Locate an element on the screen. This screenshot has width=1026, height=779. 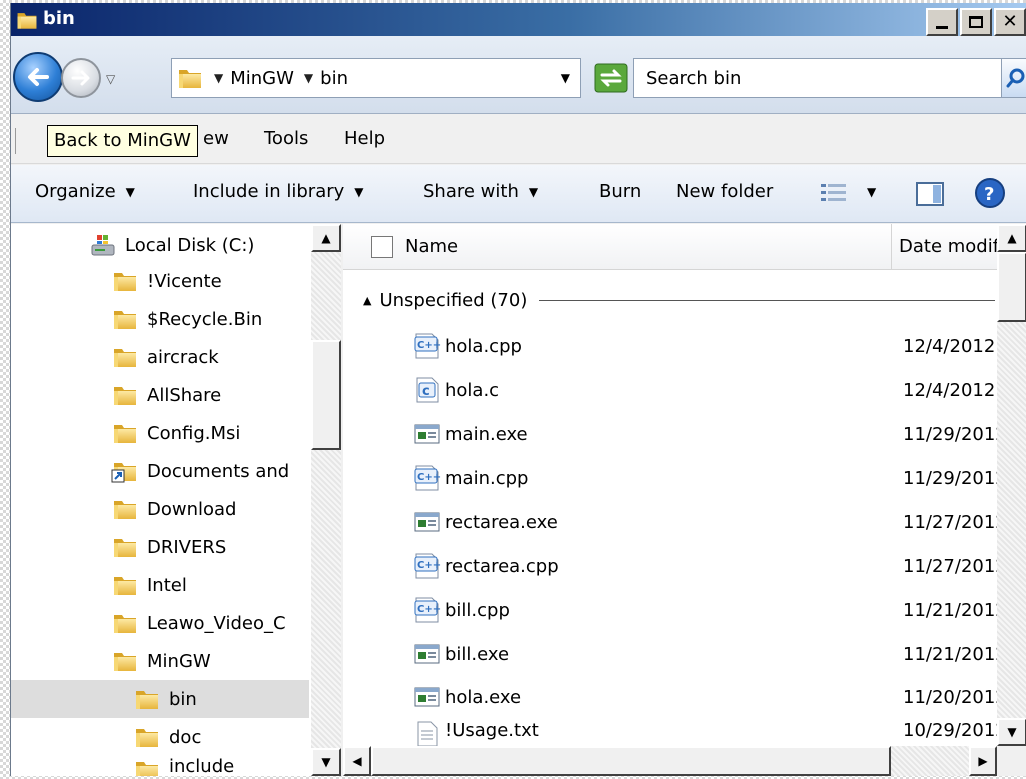
tree-item-intel: Intel is located at coordinates (211, 585).